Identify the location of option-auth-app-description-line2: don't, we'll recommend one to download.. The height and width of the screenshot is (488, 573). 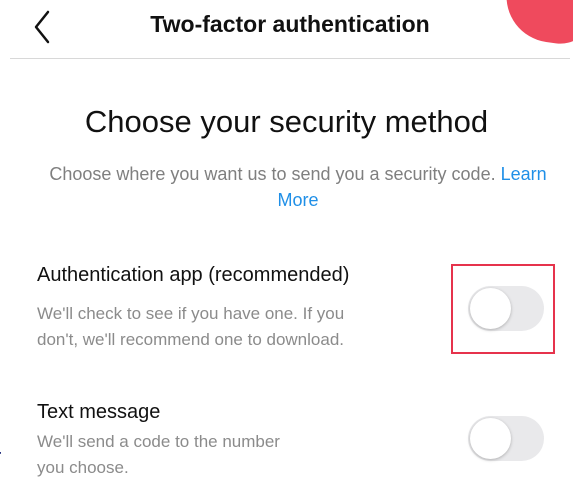
(191, 339).